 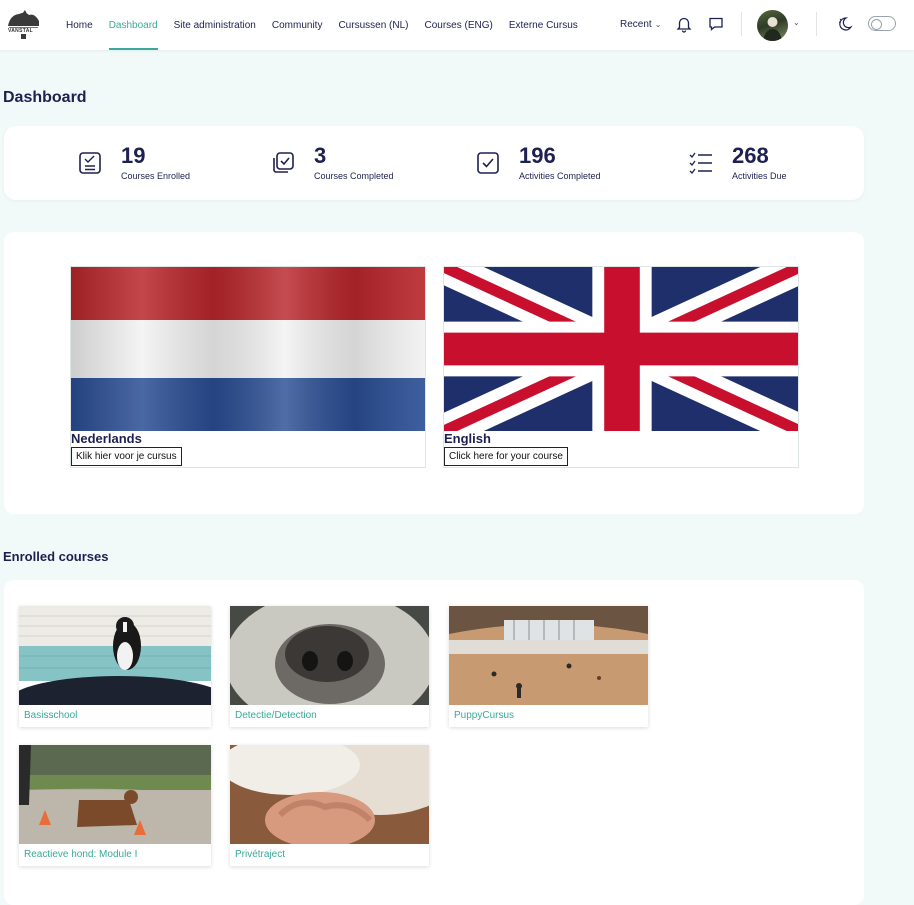 I want to click on stat-label: Courses Completed, so click(x=354, y=176).